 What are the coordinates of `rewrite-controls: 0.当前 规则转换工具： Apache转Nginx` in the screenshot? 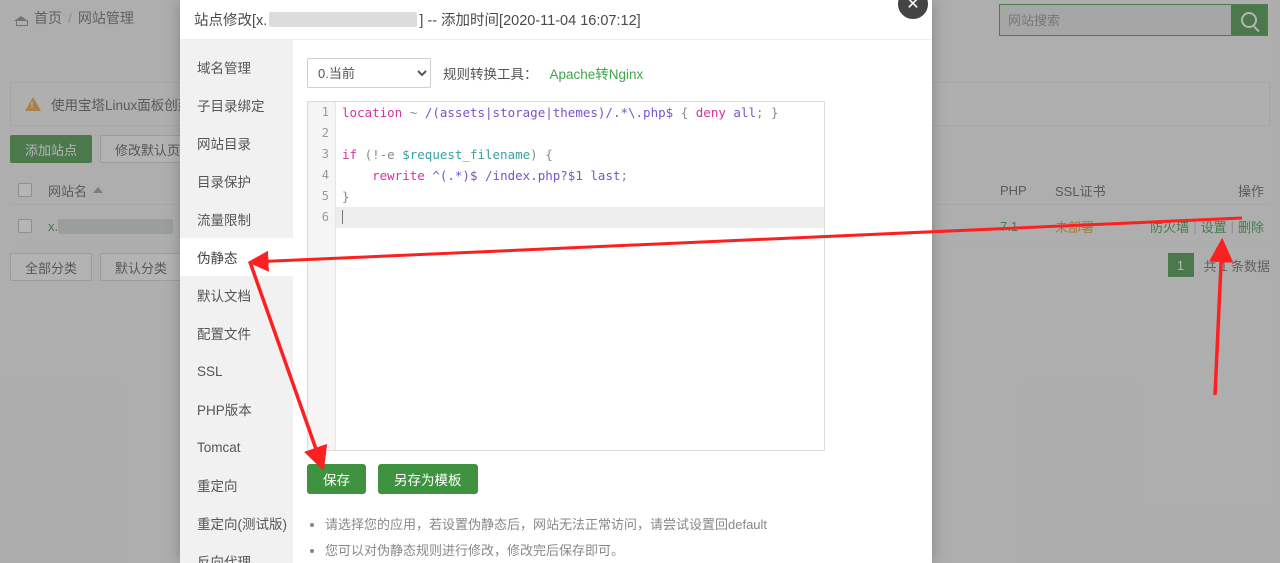 It's located at (619, 73).